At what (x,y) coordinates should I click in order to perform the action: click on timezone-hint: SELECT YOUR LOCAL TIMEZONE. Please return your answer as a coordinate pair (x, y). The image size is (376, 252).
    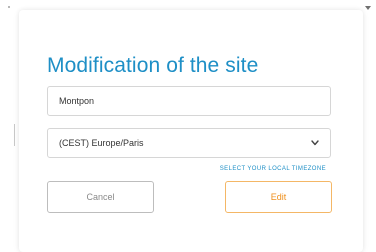
    Looking at the image, I should click on (272, 169).